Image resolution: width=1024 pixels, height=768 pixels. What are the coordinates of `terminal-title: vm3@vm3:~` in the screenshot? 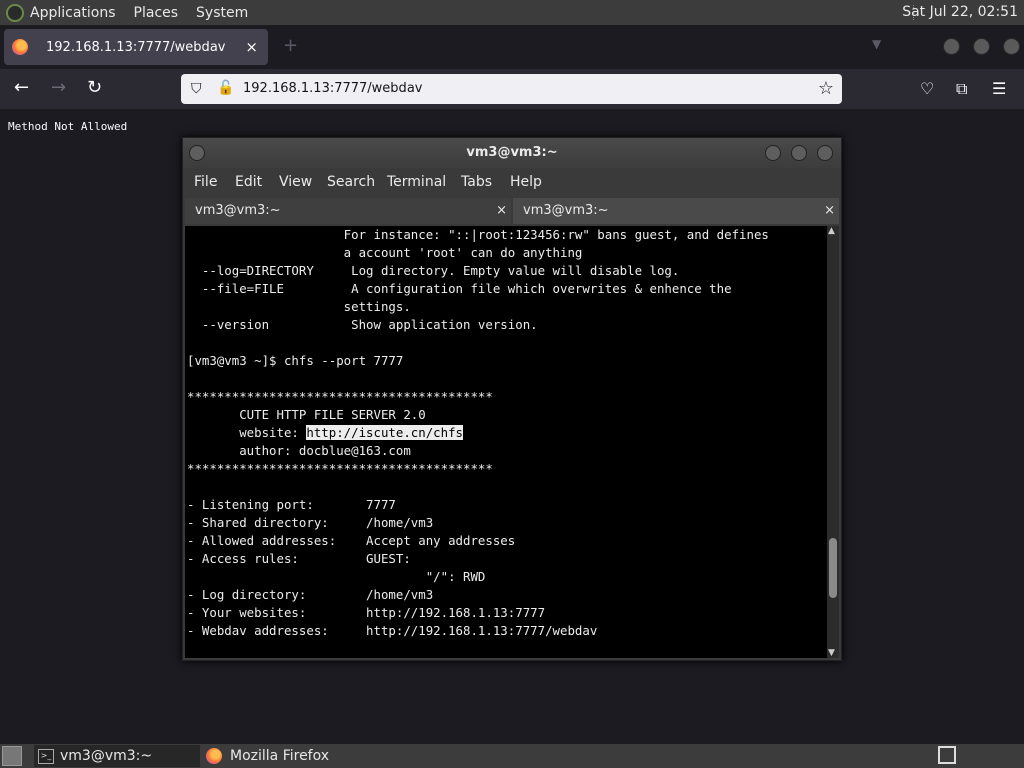 It's located at (512, 152).